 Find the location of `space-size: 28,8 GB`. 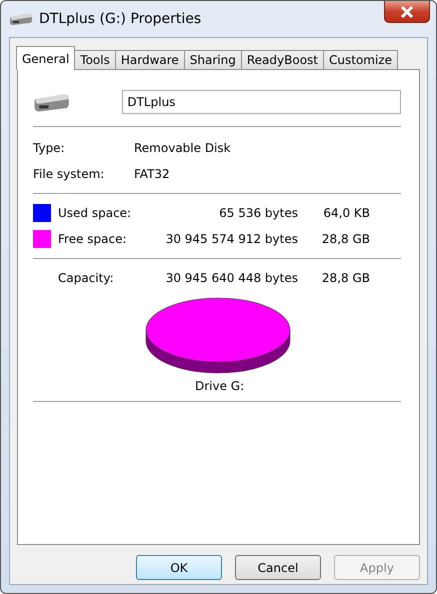

space-size: 28,8 GB is located at coordinates (345, 239).